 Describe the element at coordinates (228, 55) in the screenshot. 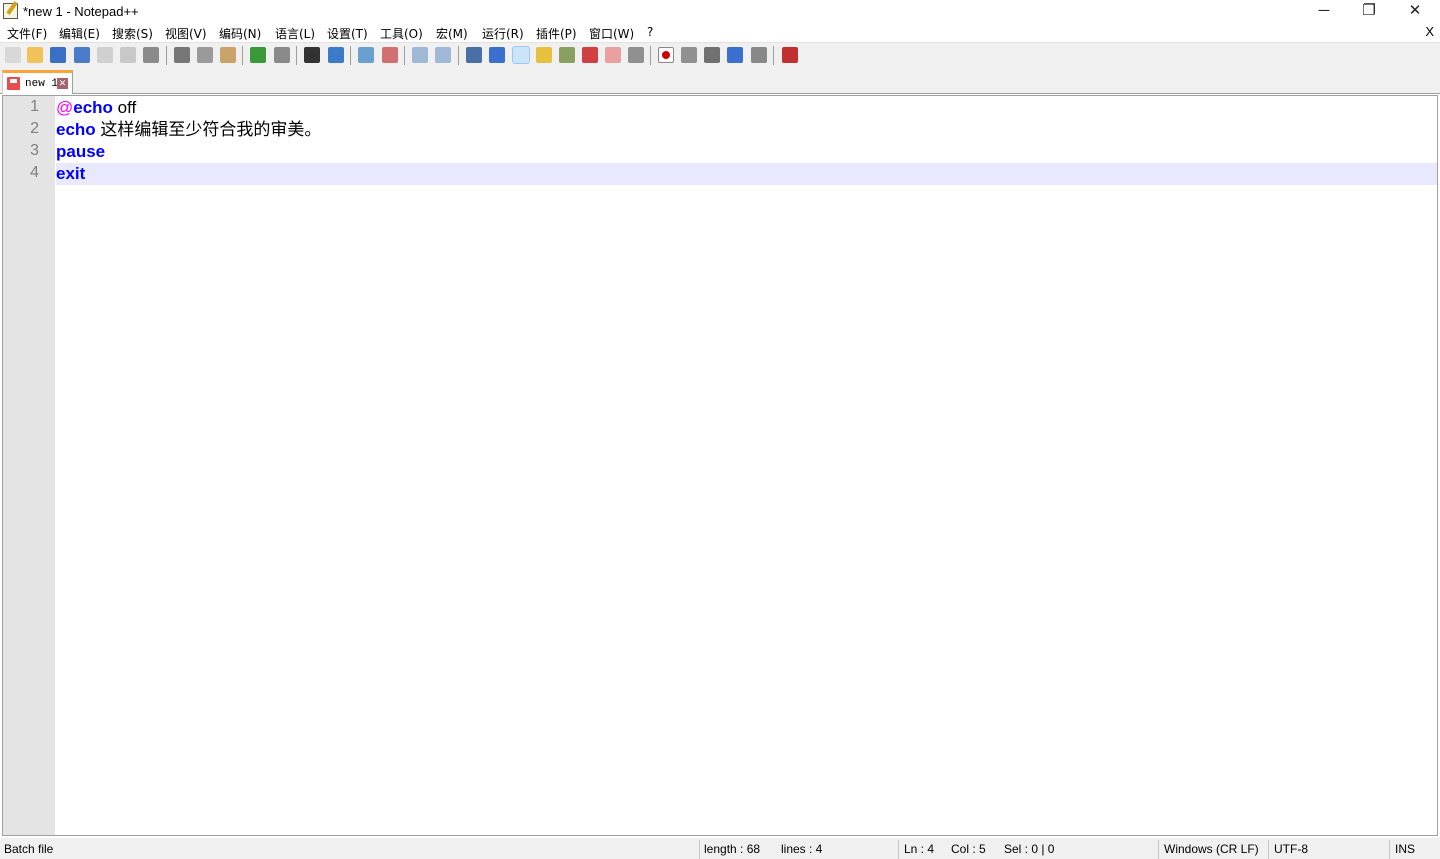

I see `paste-icon` at that location.